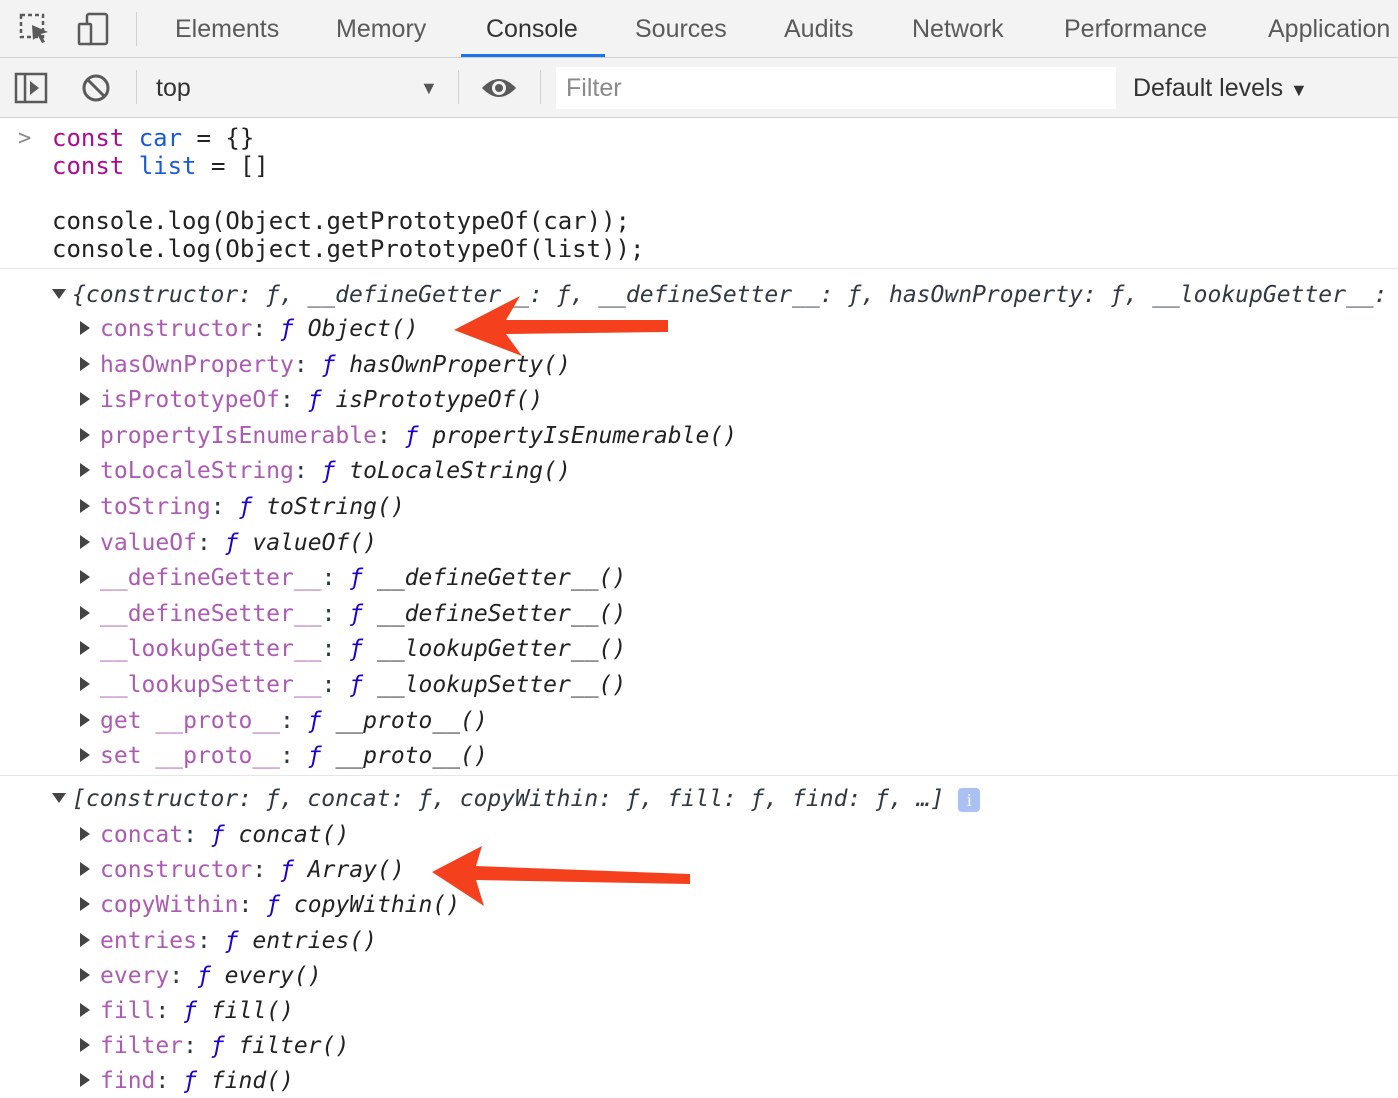 This screenshot has width=1398, height=1098. I want to click on property-value: __lookupSetter__(), so click(501, 685).